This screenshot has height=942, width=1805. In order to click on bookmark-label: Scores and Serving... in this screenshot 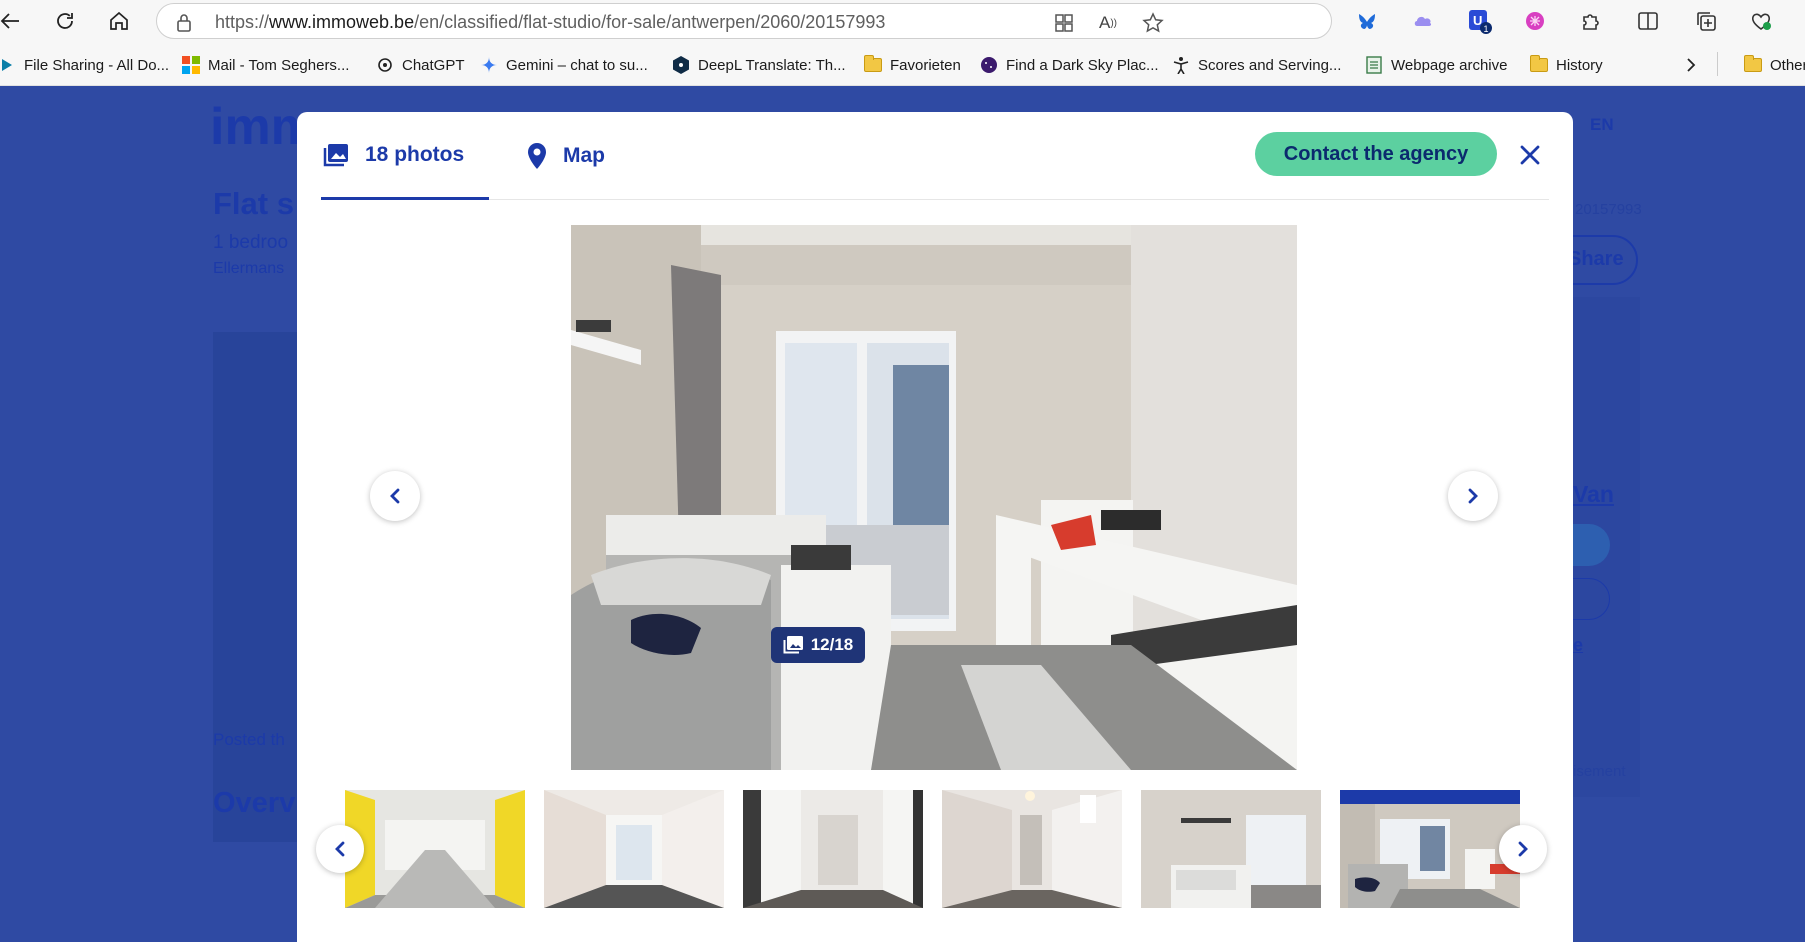, I will do `click(1270, 65)`.